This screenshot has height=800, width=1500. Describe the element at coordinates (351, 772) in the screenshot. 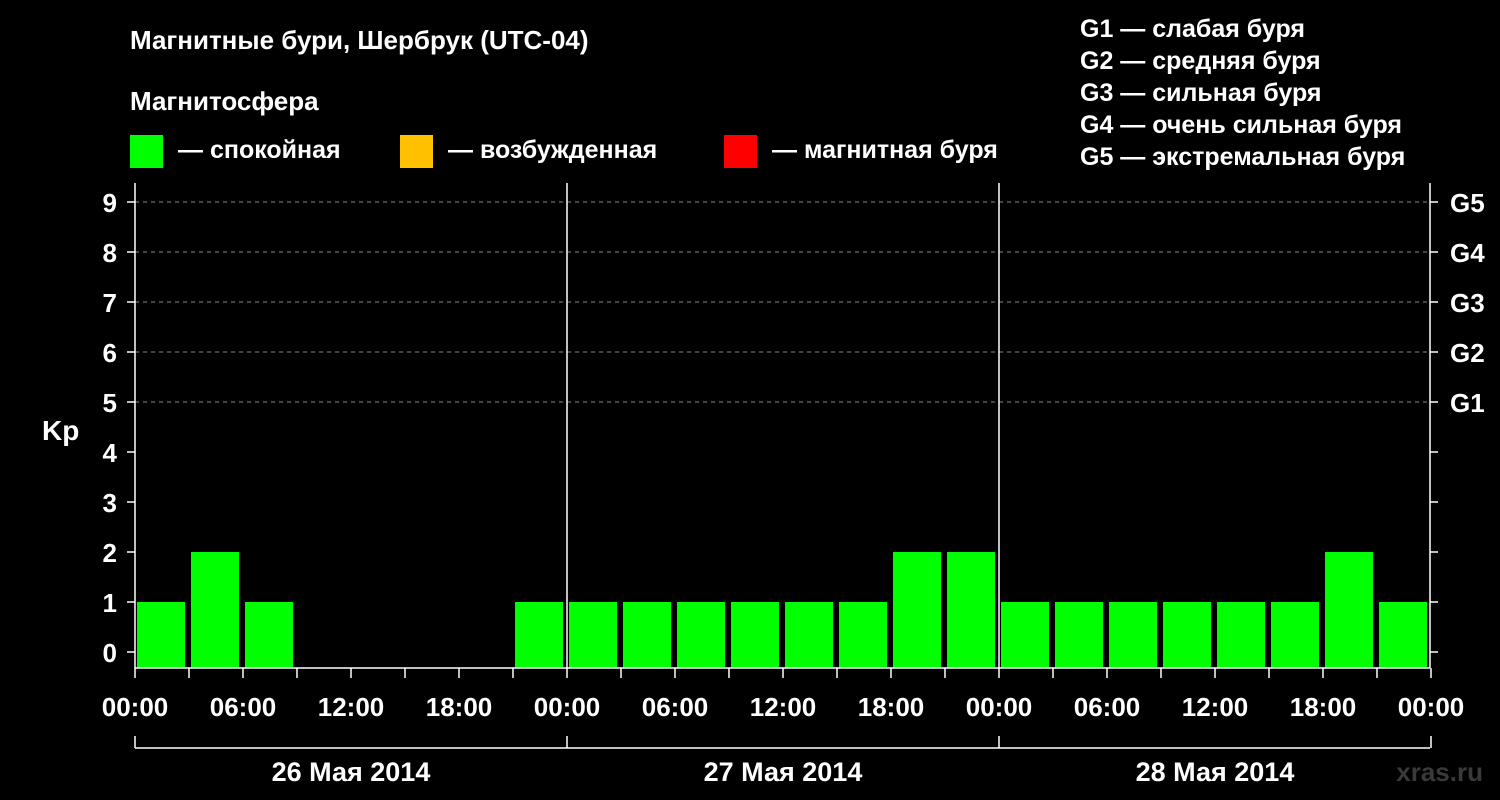

I see `day-label: 26 Мая 2014` at that location.